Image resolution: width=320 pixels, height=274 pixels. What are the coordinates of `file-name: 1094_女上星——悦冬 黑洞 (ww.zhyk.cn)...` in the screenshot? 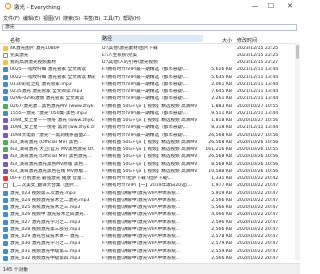 It's located at (52, 128).